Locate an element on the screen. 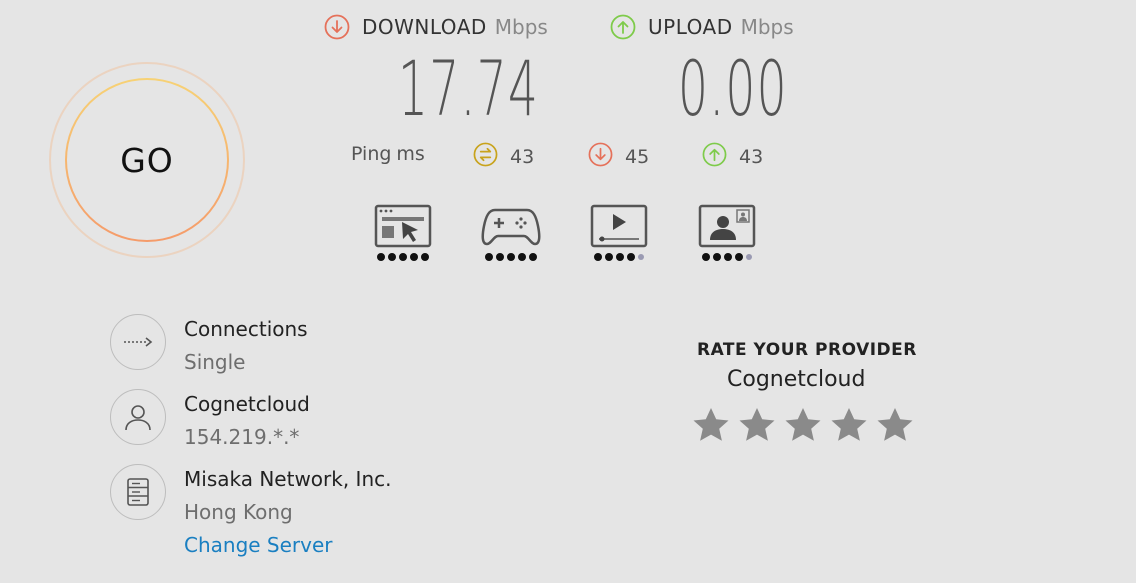 This screenshot has width=1136, height=583. user-icon is located at coordinates (138, 418).